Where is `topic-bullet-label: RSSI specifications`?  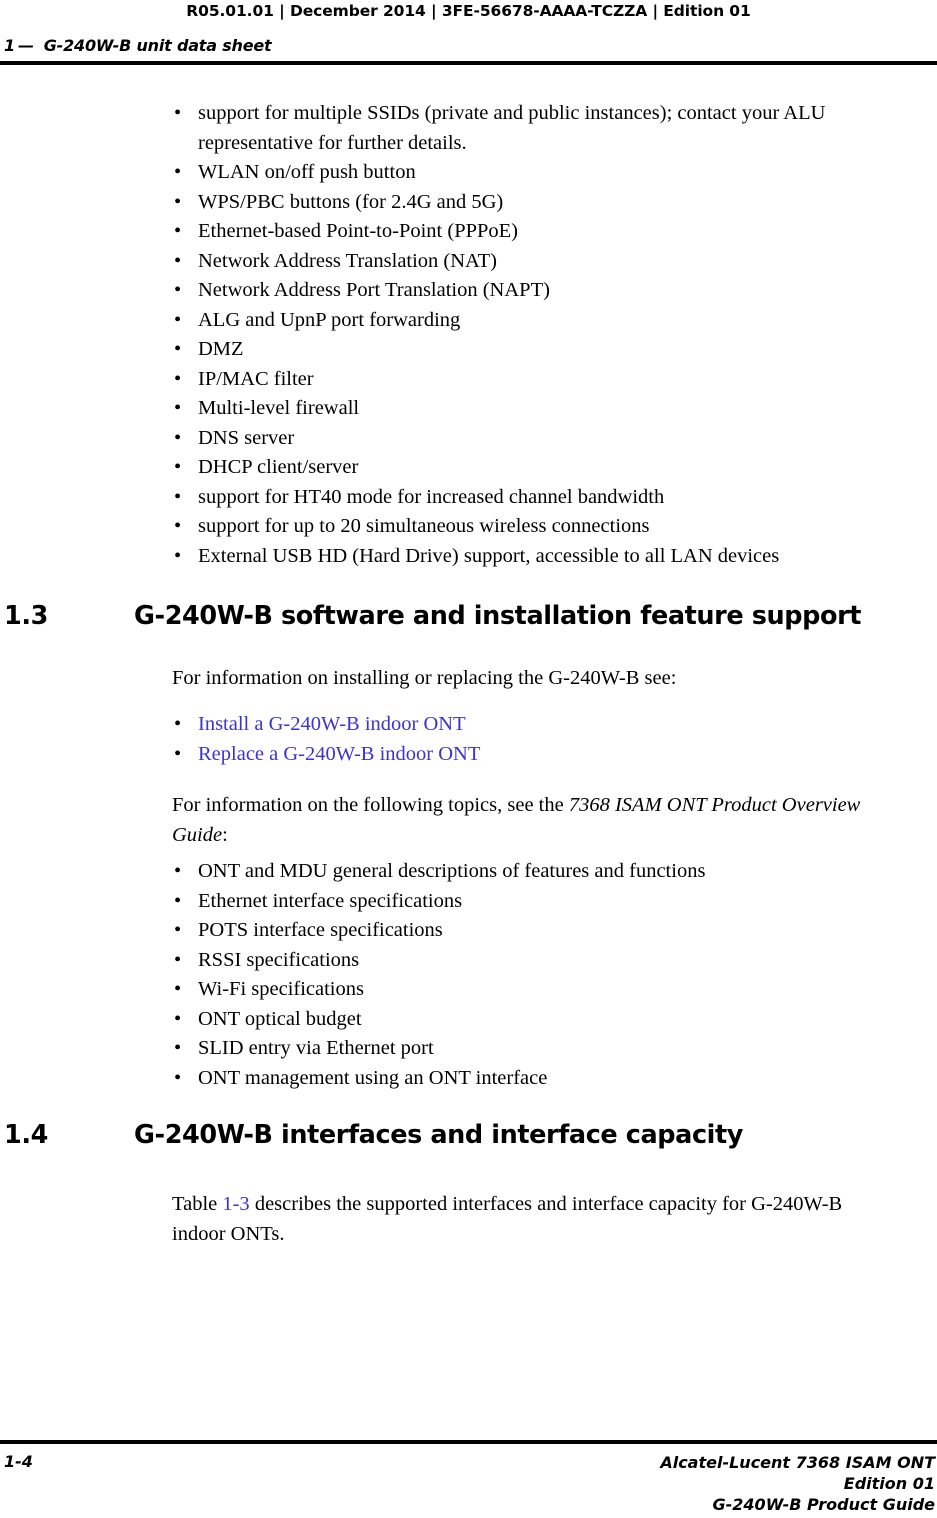
topic-bullet-label: RSSI specifications is located at coordinates (279, 959).